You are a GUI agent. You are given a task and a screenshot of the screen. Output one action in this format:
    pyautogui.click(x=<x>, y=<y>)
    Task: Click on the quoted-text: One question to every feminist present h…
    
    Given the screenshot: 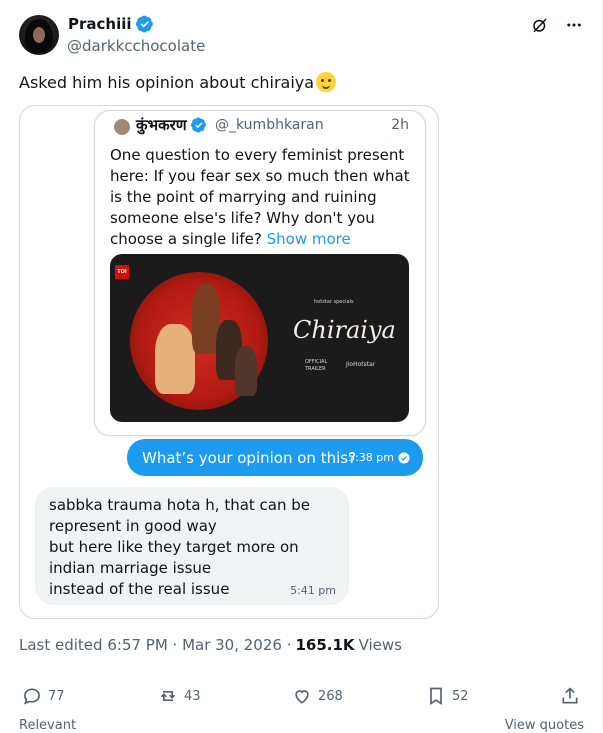 What is the action you would take?
    pyautogui.click(x=260, y=197)
    